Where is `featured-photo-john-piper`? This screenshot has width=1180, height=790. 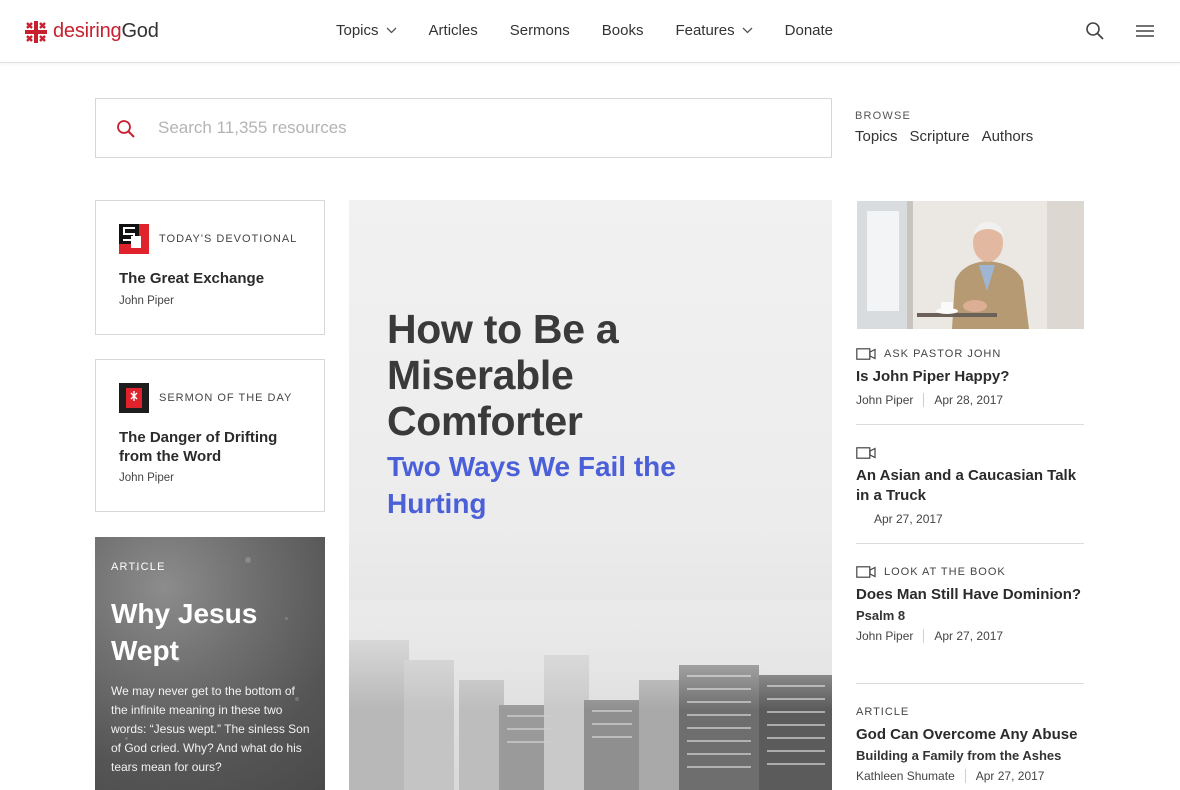
featured-photo-john-piper is located at coordinates (970, 265).